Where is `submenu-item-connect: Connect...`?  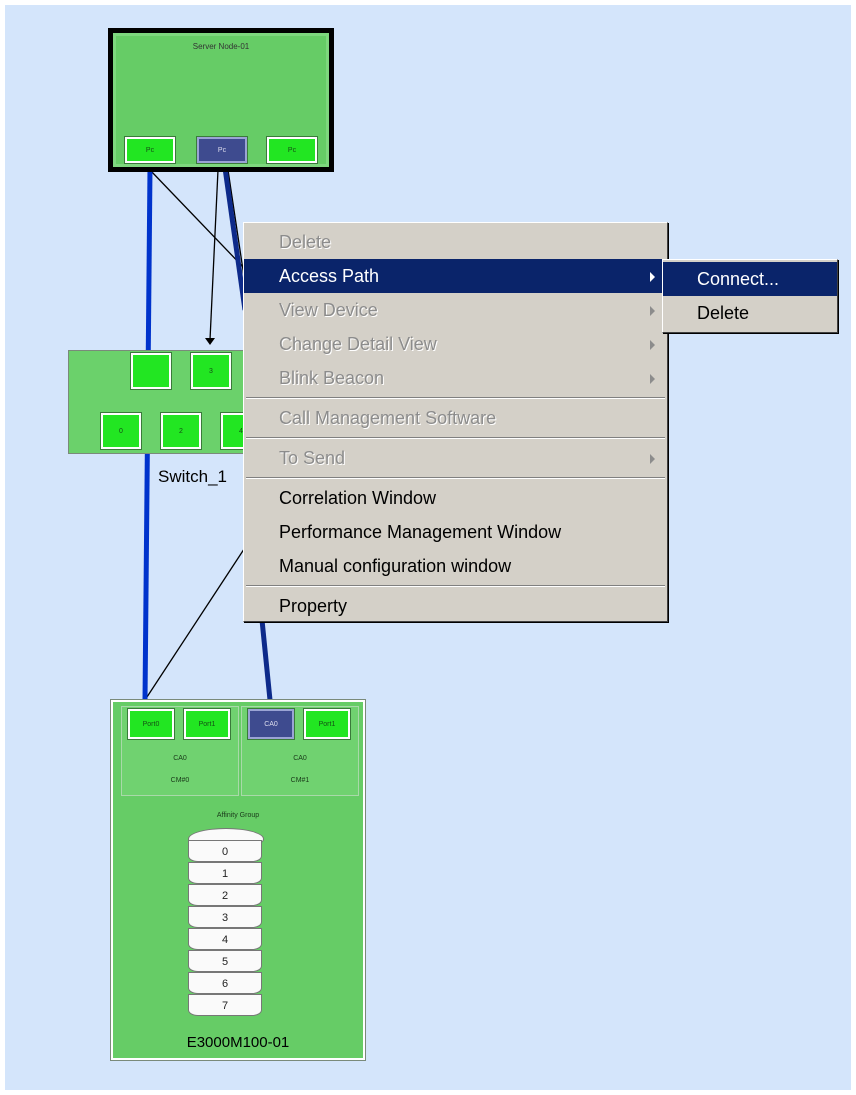 submenu-item-connect: Connect... is located at coordinates (750, 279).